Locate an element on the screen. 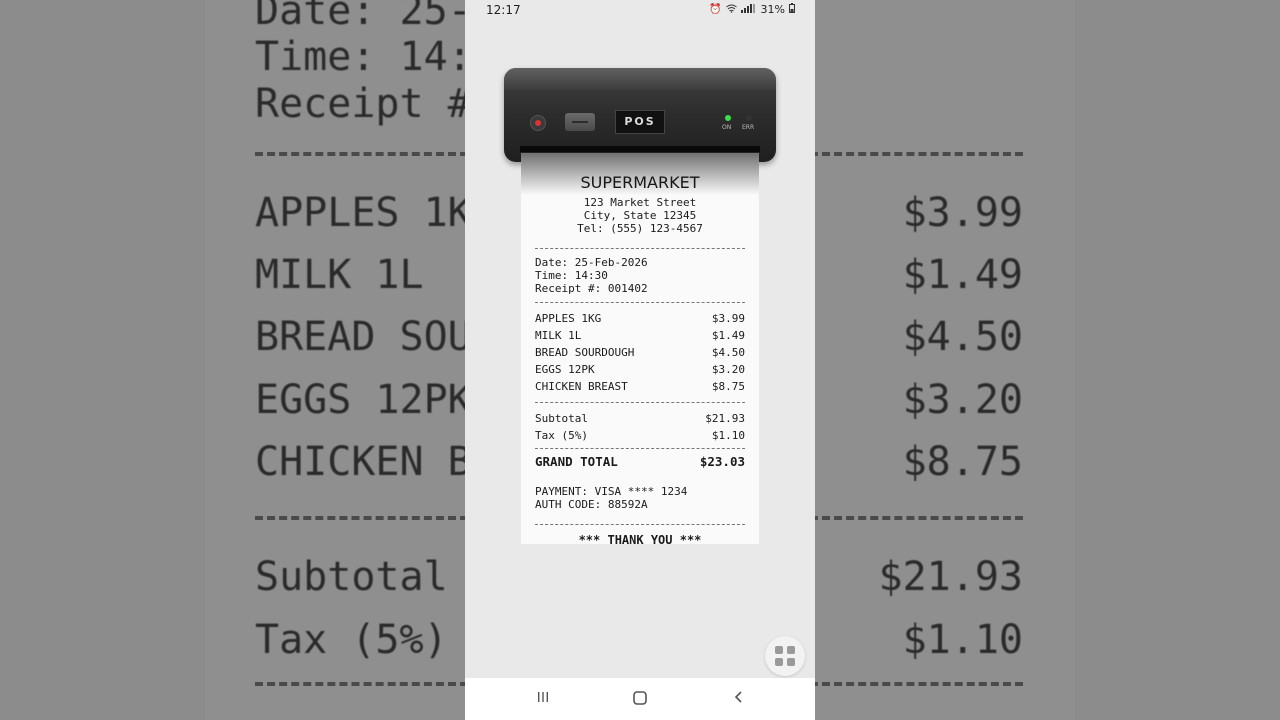 The height and width of the screenshot is (720, 1280). bg-item-price: $3.20 is located at coordinates (962, 400).